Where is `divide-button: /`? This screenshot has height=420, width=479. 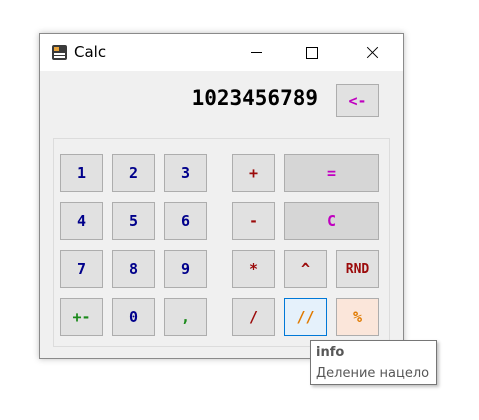
divide-button: / is located at coordinates (253, 317).